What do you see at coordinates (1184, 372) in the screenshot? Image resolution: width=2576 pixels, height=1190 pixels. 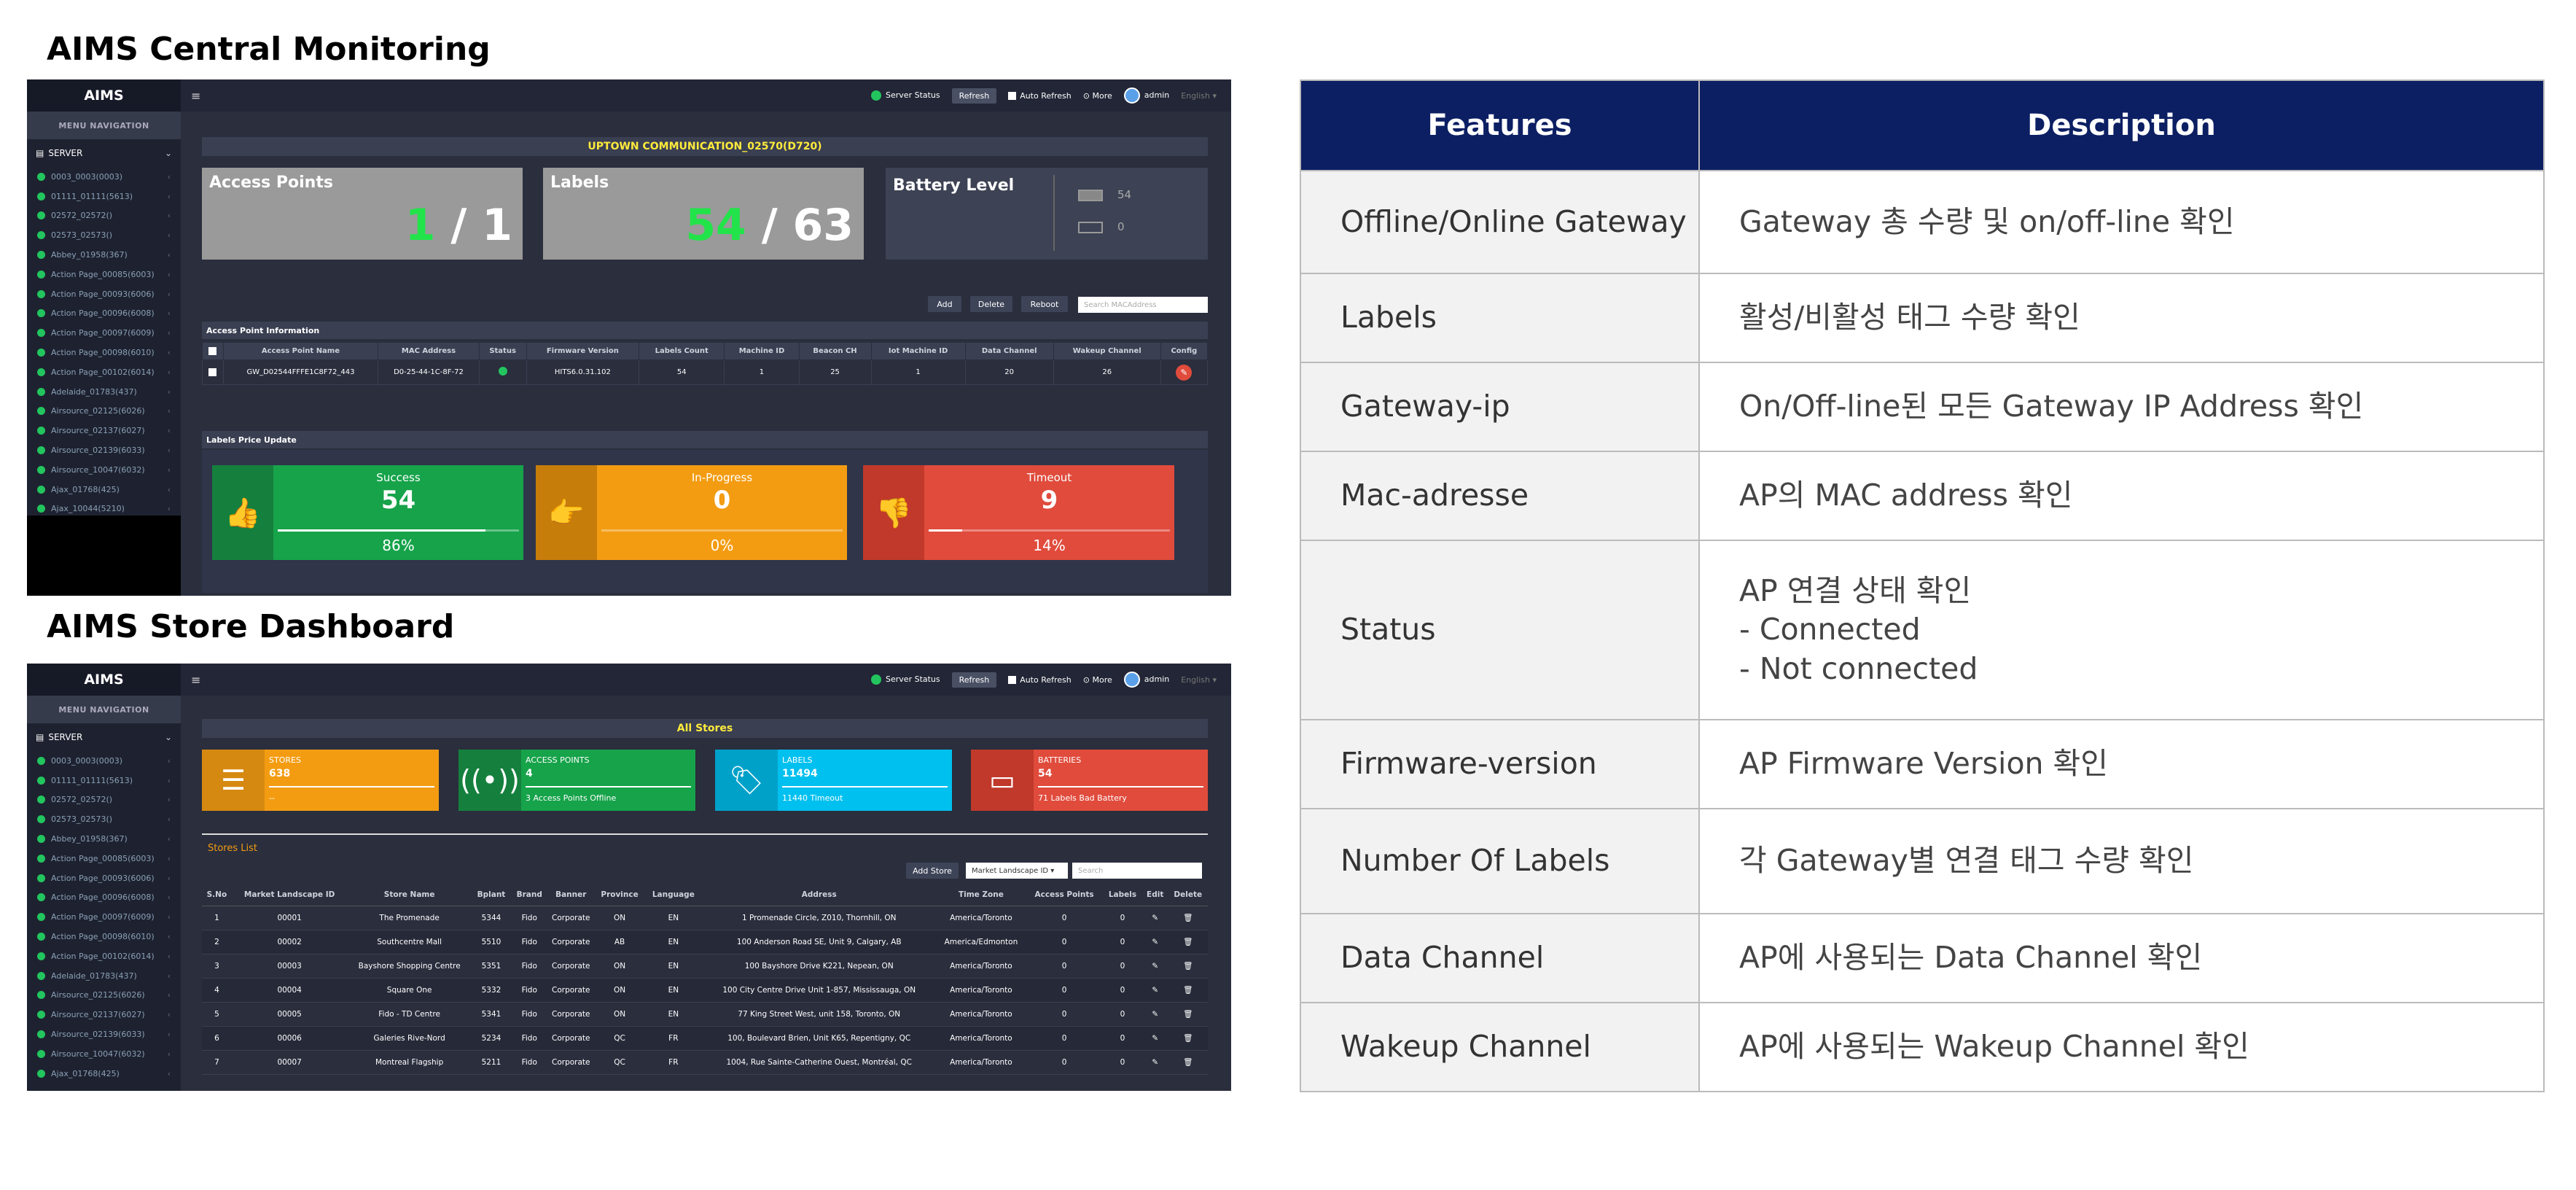 I see `config-button-icon: ✎` at bounding box center [1184, 372].